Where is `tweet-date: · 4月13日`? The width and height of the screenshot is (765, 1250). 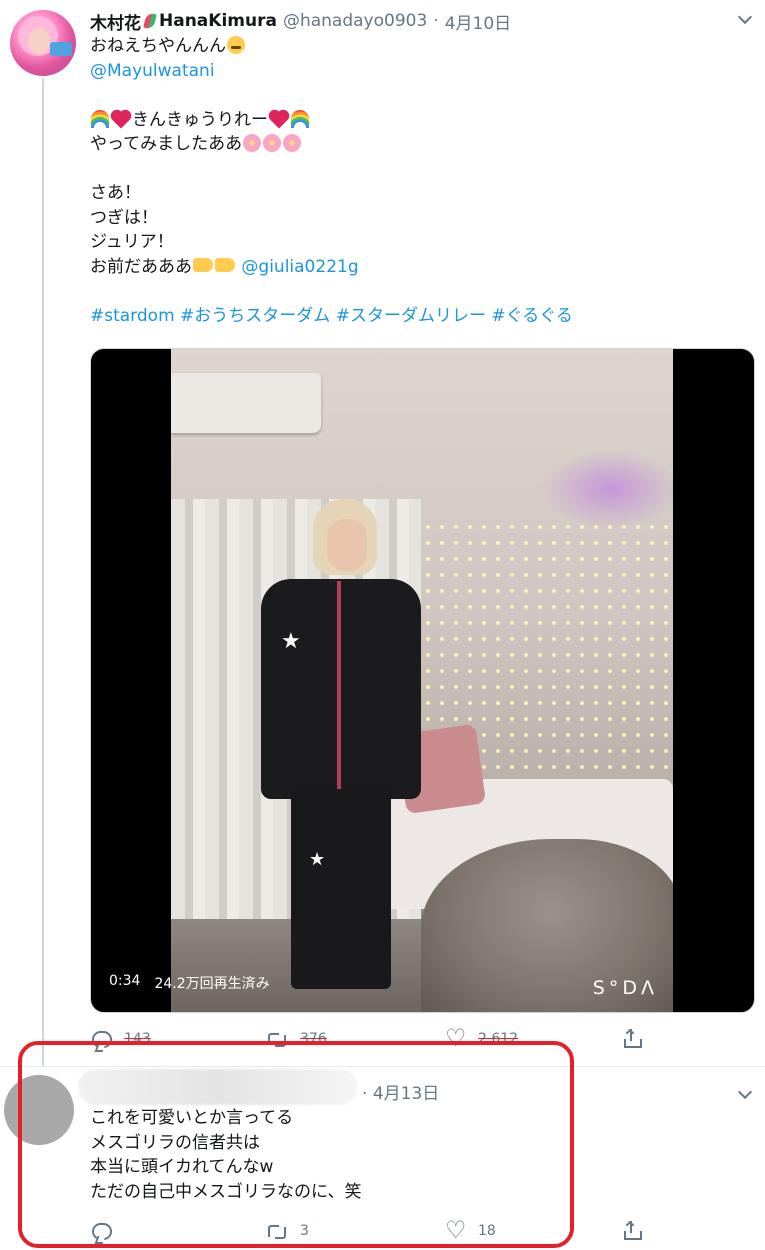 tweet-date: · 4月13日 is located at coordinates (400, 1091).